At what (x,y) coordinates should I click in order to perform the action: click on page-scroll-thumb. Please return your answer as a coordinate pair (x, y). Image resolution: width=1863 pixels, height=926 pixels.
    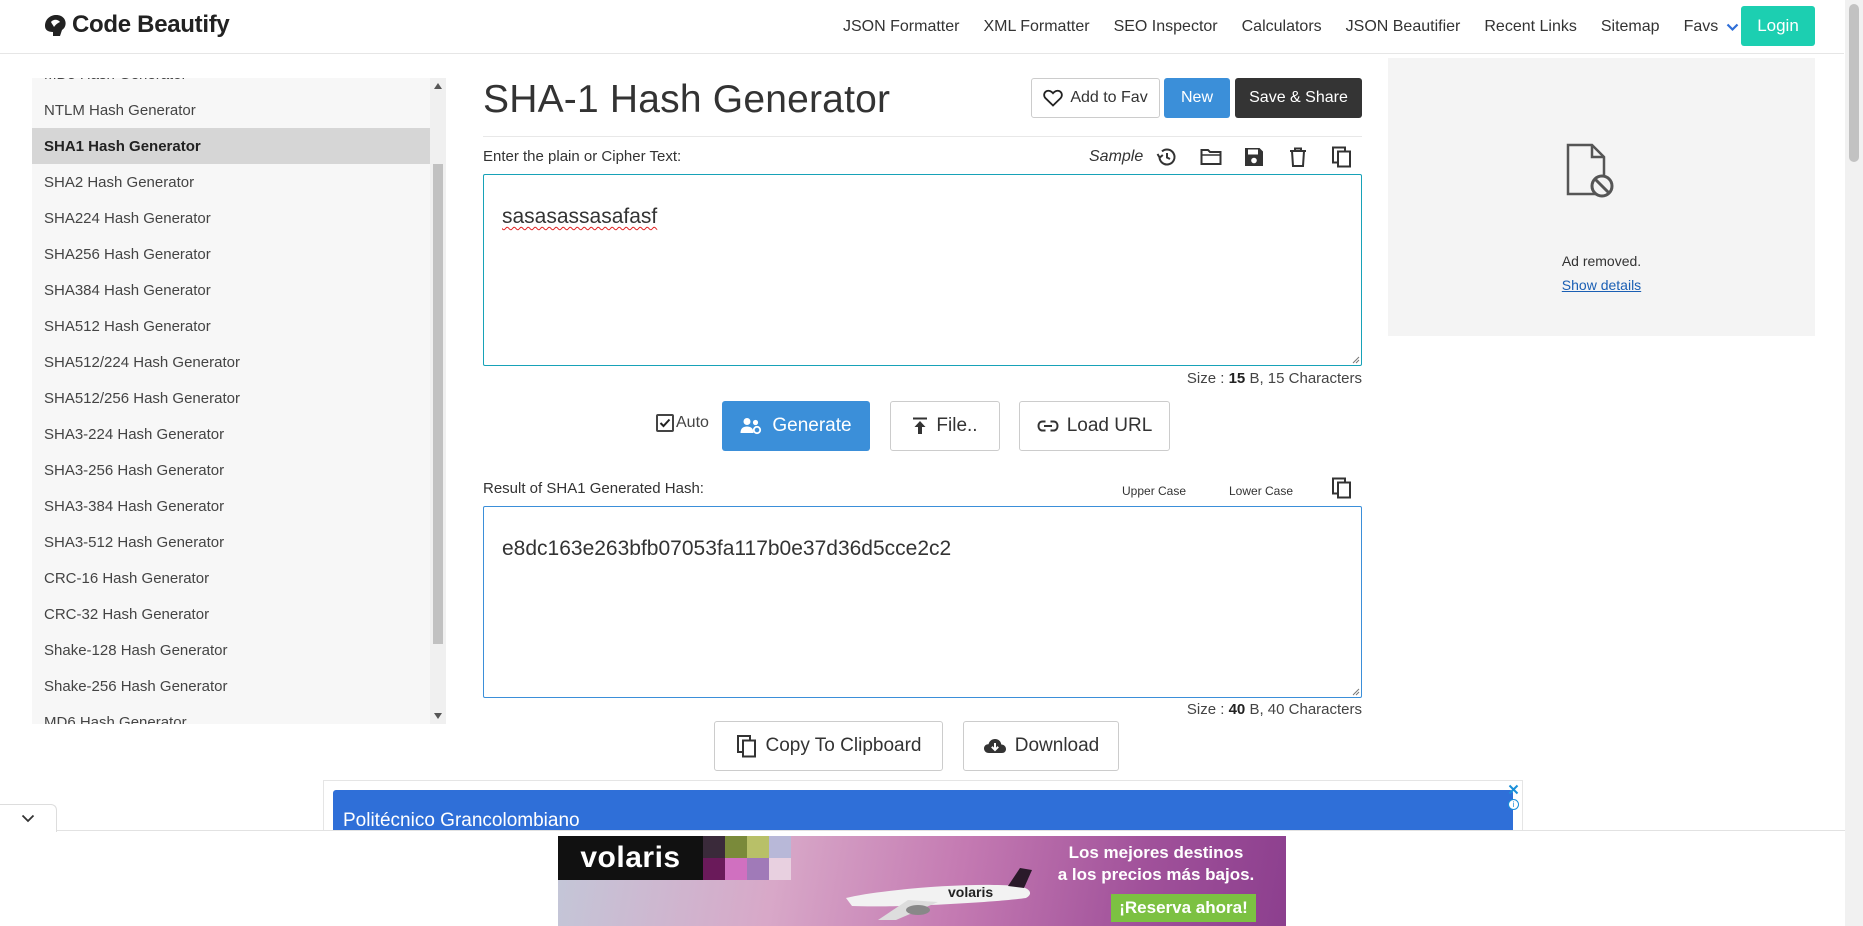
    Looking at the image, I should click on (1854, 83).